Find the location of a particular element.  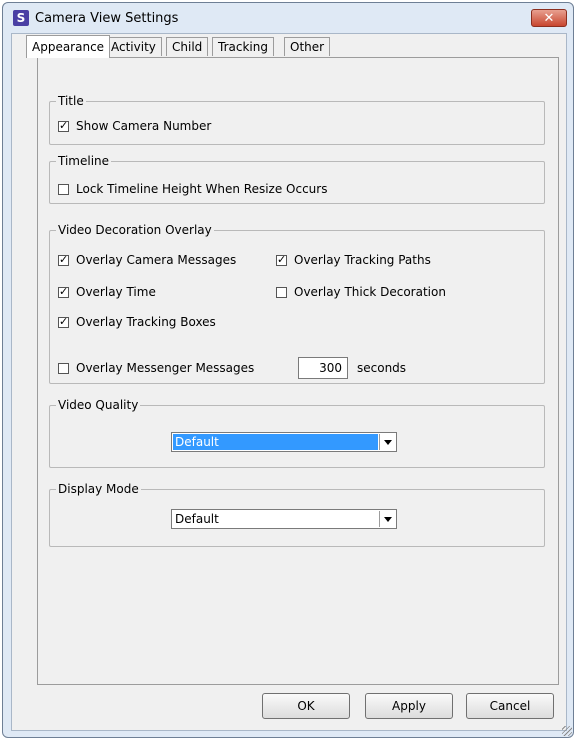

close-button: ✕ is located at coordinates (549, 18).